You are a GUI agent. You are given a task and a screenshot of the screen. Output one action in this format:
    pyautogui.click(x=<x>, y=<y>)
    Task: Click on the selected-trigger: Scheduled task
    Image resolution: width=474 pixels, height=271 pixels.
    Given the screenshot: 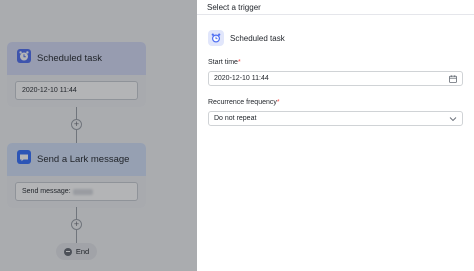 What is the action you would take?
    pyautogui.click(x=246, y=38)
    